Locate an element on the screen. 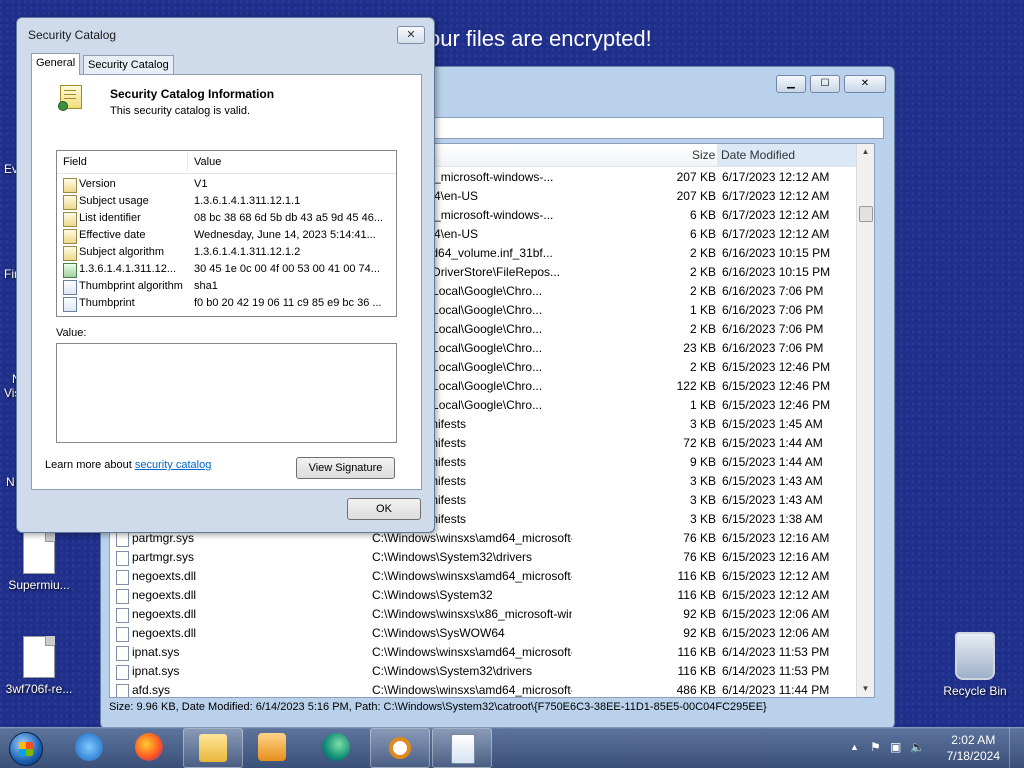 The image size is (1024, 768). file-date: 6/14/2023 11:44 PM is located at coordinates (776, 690).